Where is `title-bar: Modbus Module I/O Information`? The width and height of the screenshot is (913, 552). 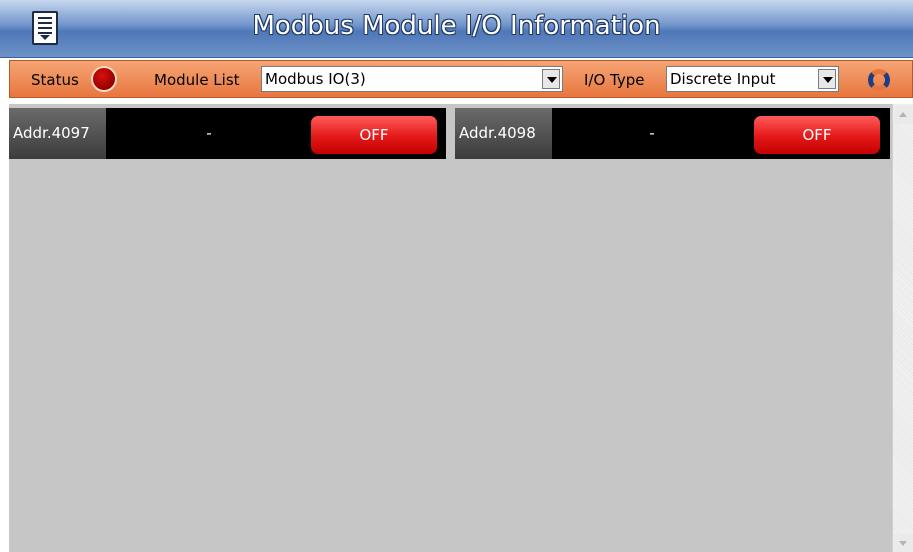
title-bar: Modbus Module I/O Information is located at coordinates (456, 29).